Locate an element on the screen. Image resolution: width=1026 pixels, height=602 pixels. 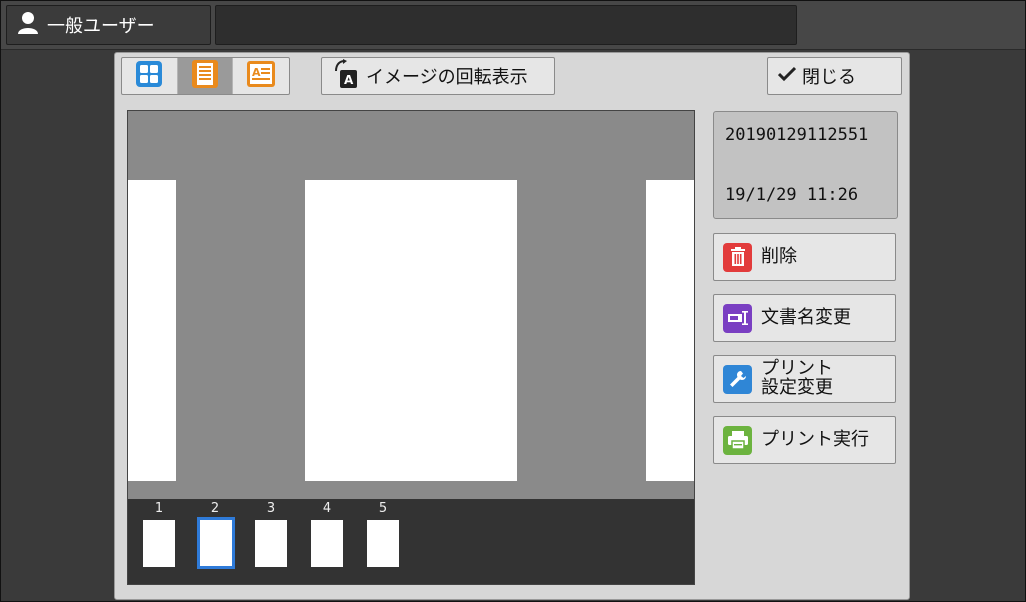
user-icon is located at coordinates (28, 25).